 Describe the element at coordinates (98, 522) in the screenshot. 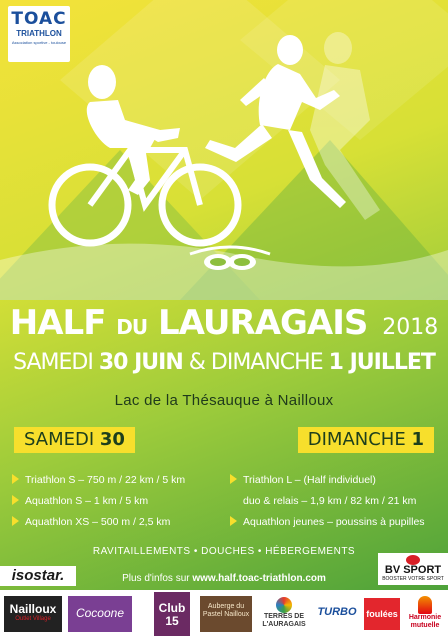

I see `event-text: Aquathlon XS – 500 m / 2,5 km` at that location.